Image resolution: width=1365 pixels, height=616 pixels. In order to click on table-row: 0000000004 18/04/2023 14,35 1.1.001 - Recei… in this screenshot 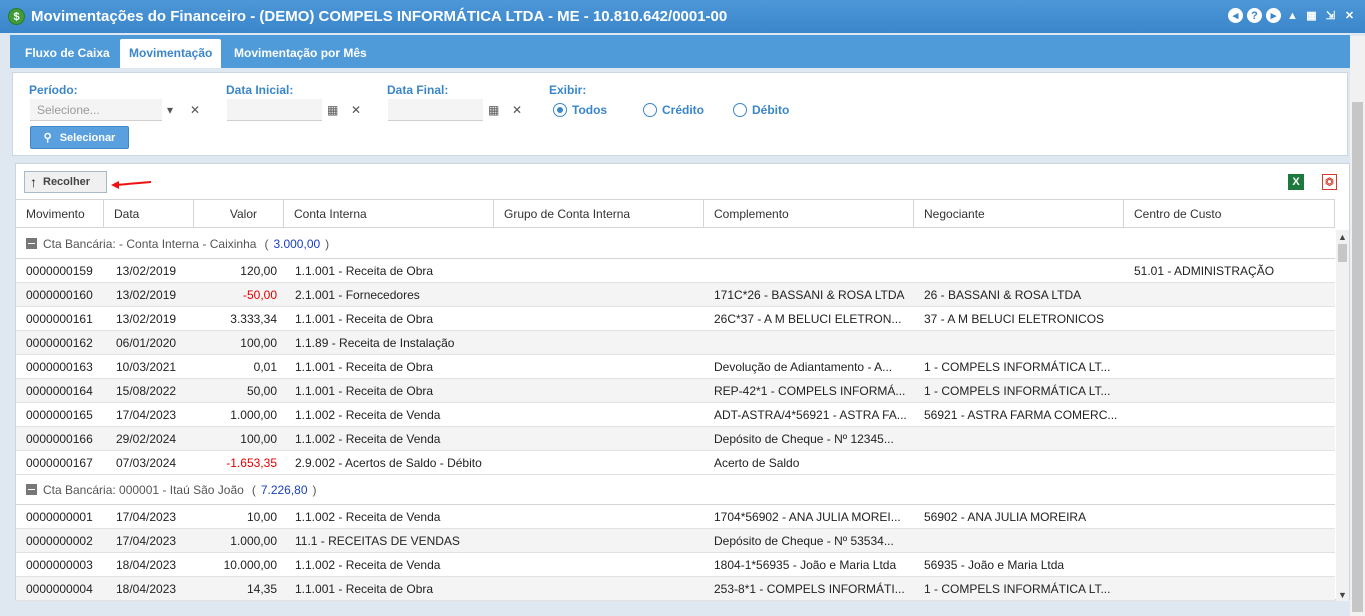, I will do `click(675, 589)`.